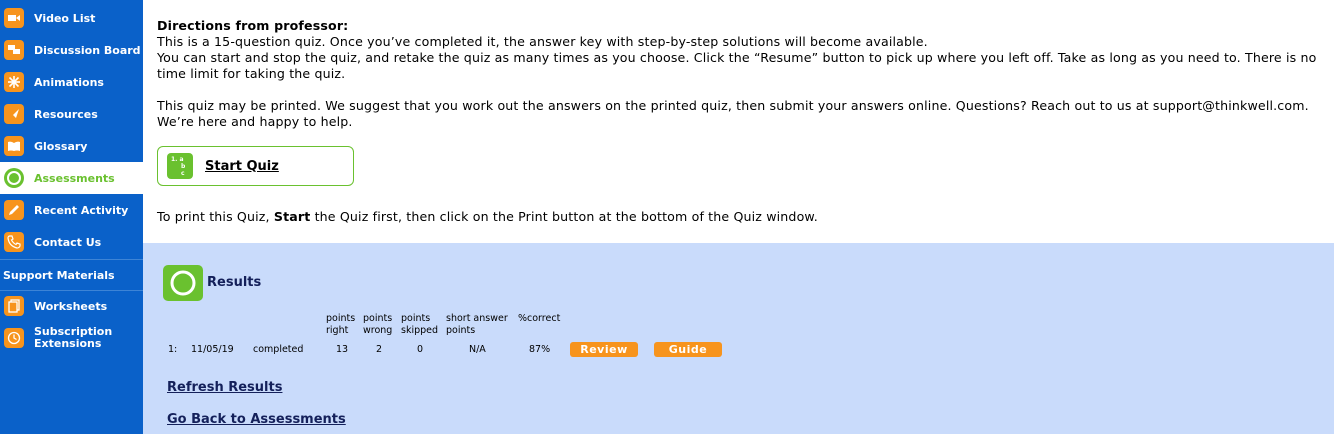  Describe the element at coordinates (14, 114) in the screenshot. I see `resources-icon` at that location.